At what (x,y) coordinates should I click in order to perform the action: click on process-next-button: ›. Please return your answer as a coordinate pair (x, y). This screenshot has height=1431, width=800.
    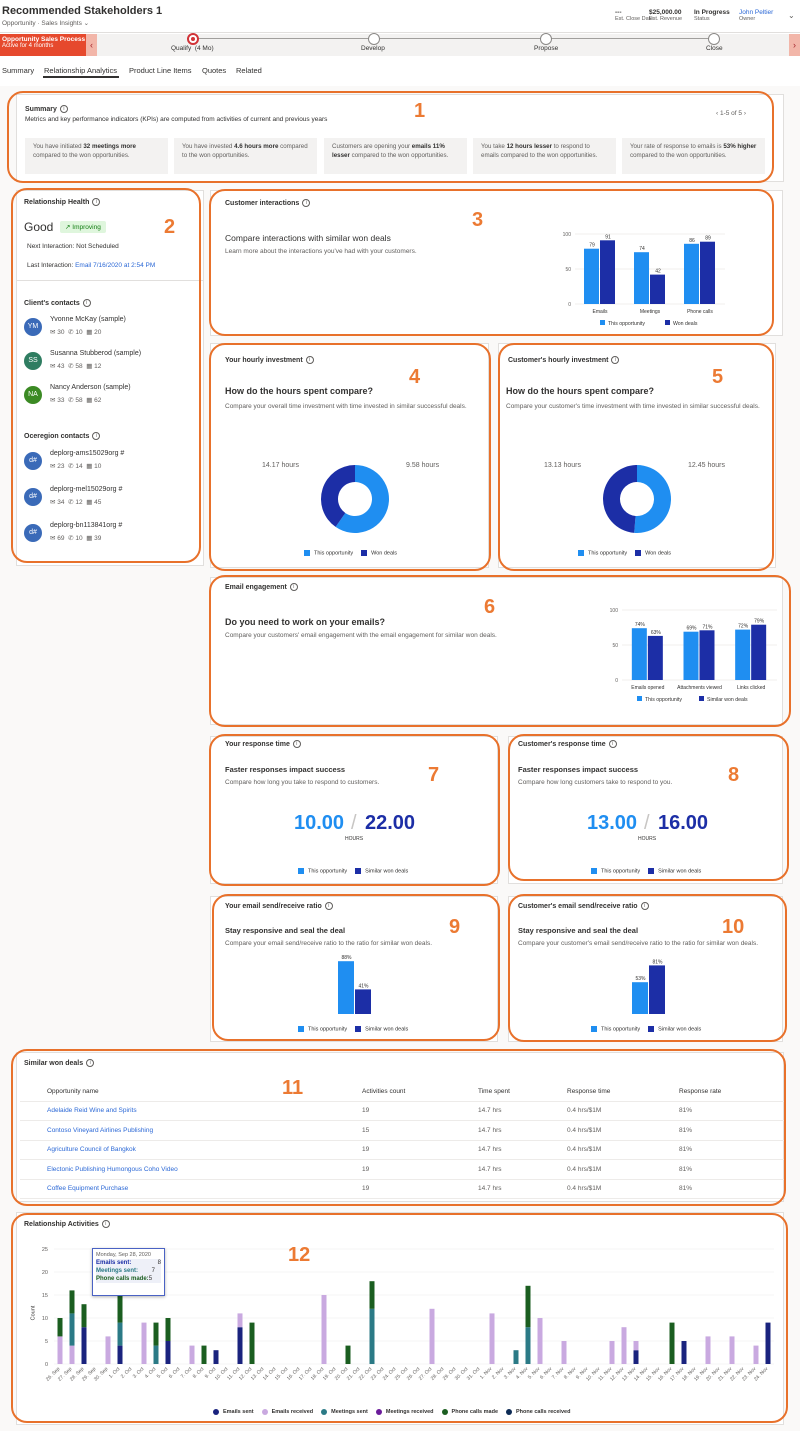
    Looking at the image, I should click on (794, 45).